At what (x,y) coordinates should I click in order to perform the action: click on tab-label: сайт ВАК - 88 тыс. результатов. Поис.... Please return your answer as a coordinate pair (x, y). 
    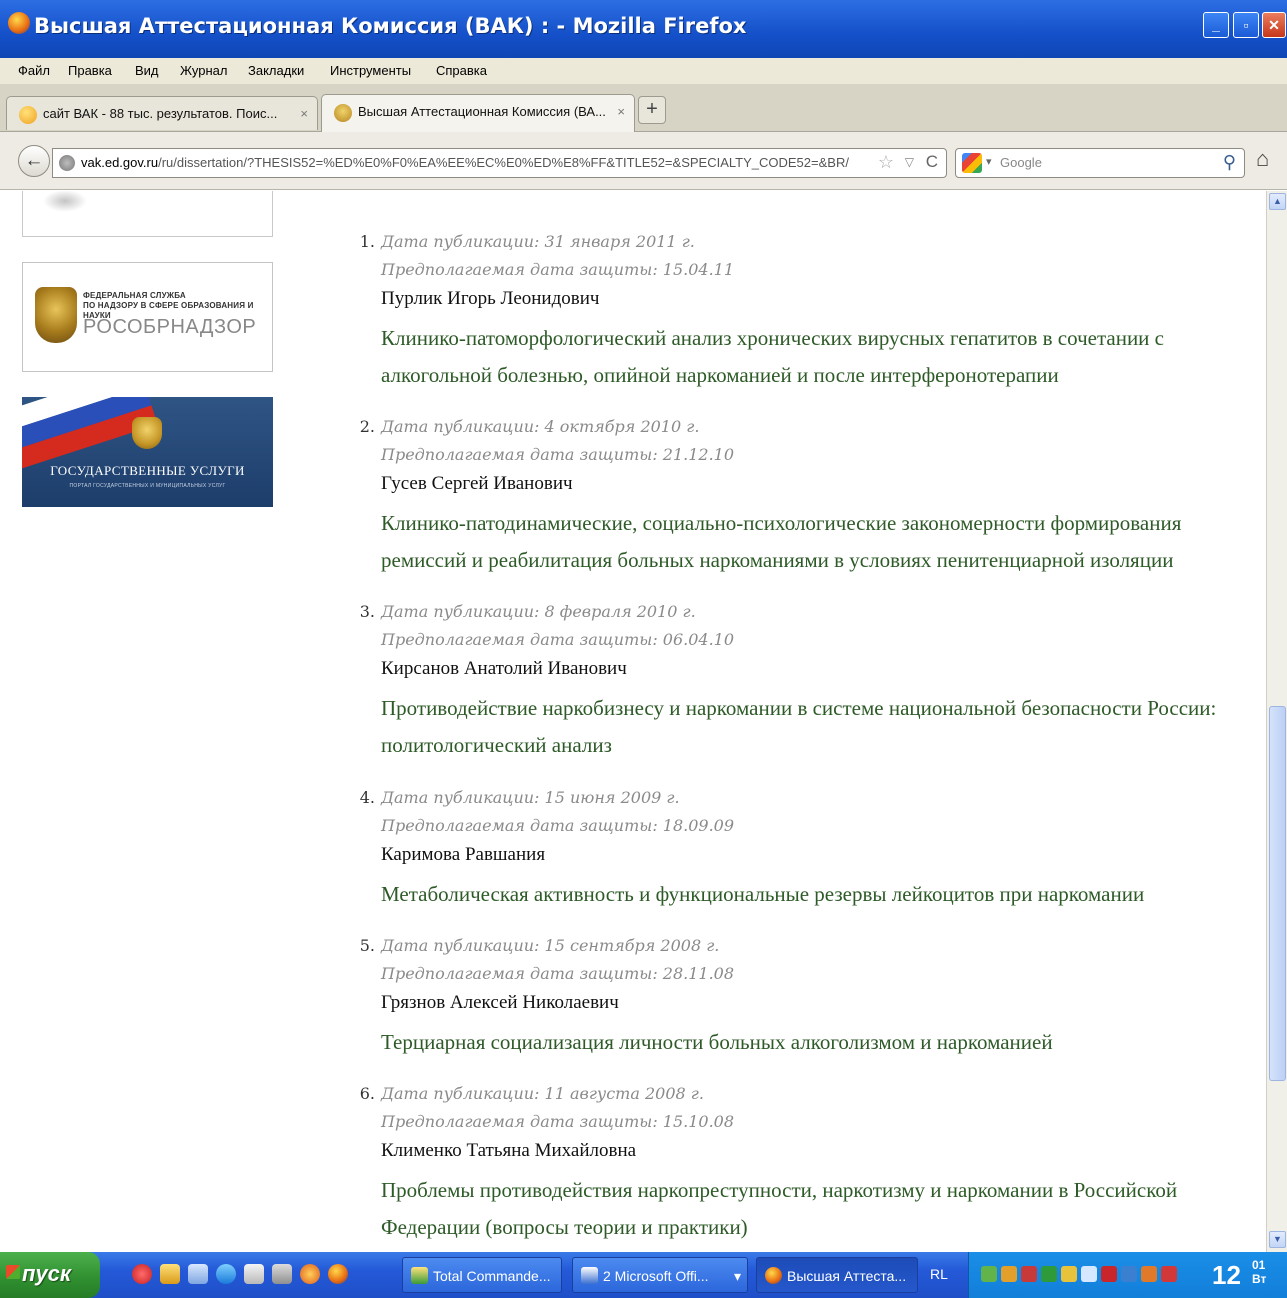
    Looking at the image, I should click on (160, 113).